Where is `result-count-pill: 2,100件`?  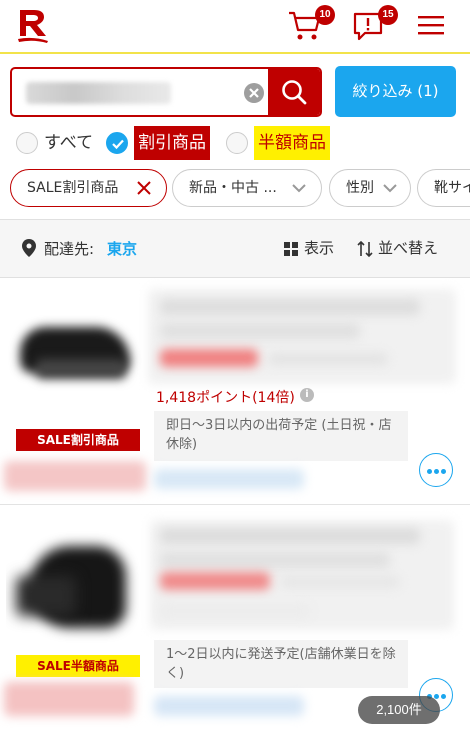 result-count-pill: 2,100件 is located at coordinates (399, 710).